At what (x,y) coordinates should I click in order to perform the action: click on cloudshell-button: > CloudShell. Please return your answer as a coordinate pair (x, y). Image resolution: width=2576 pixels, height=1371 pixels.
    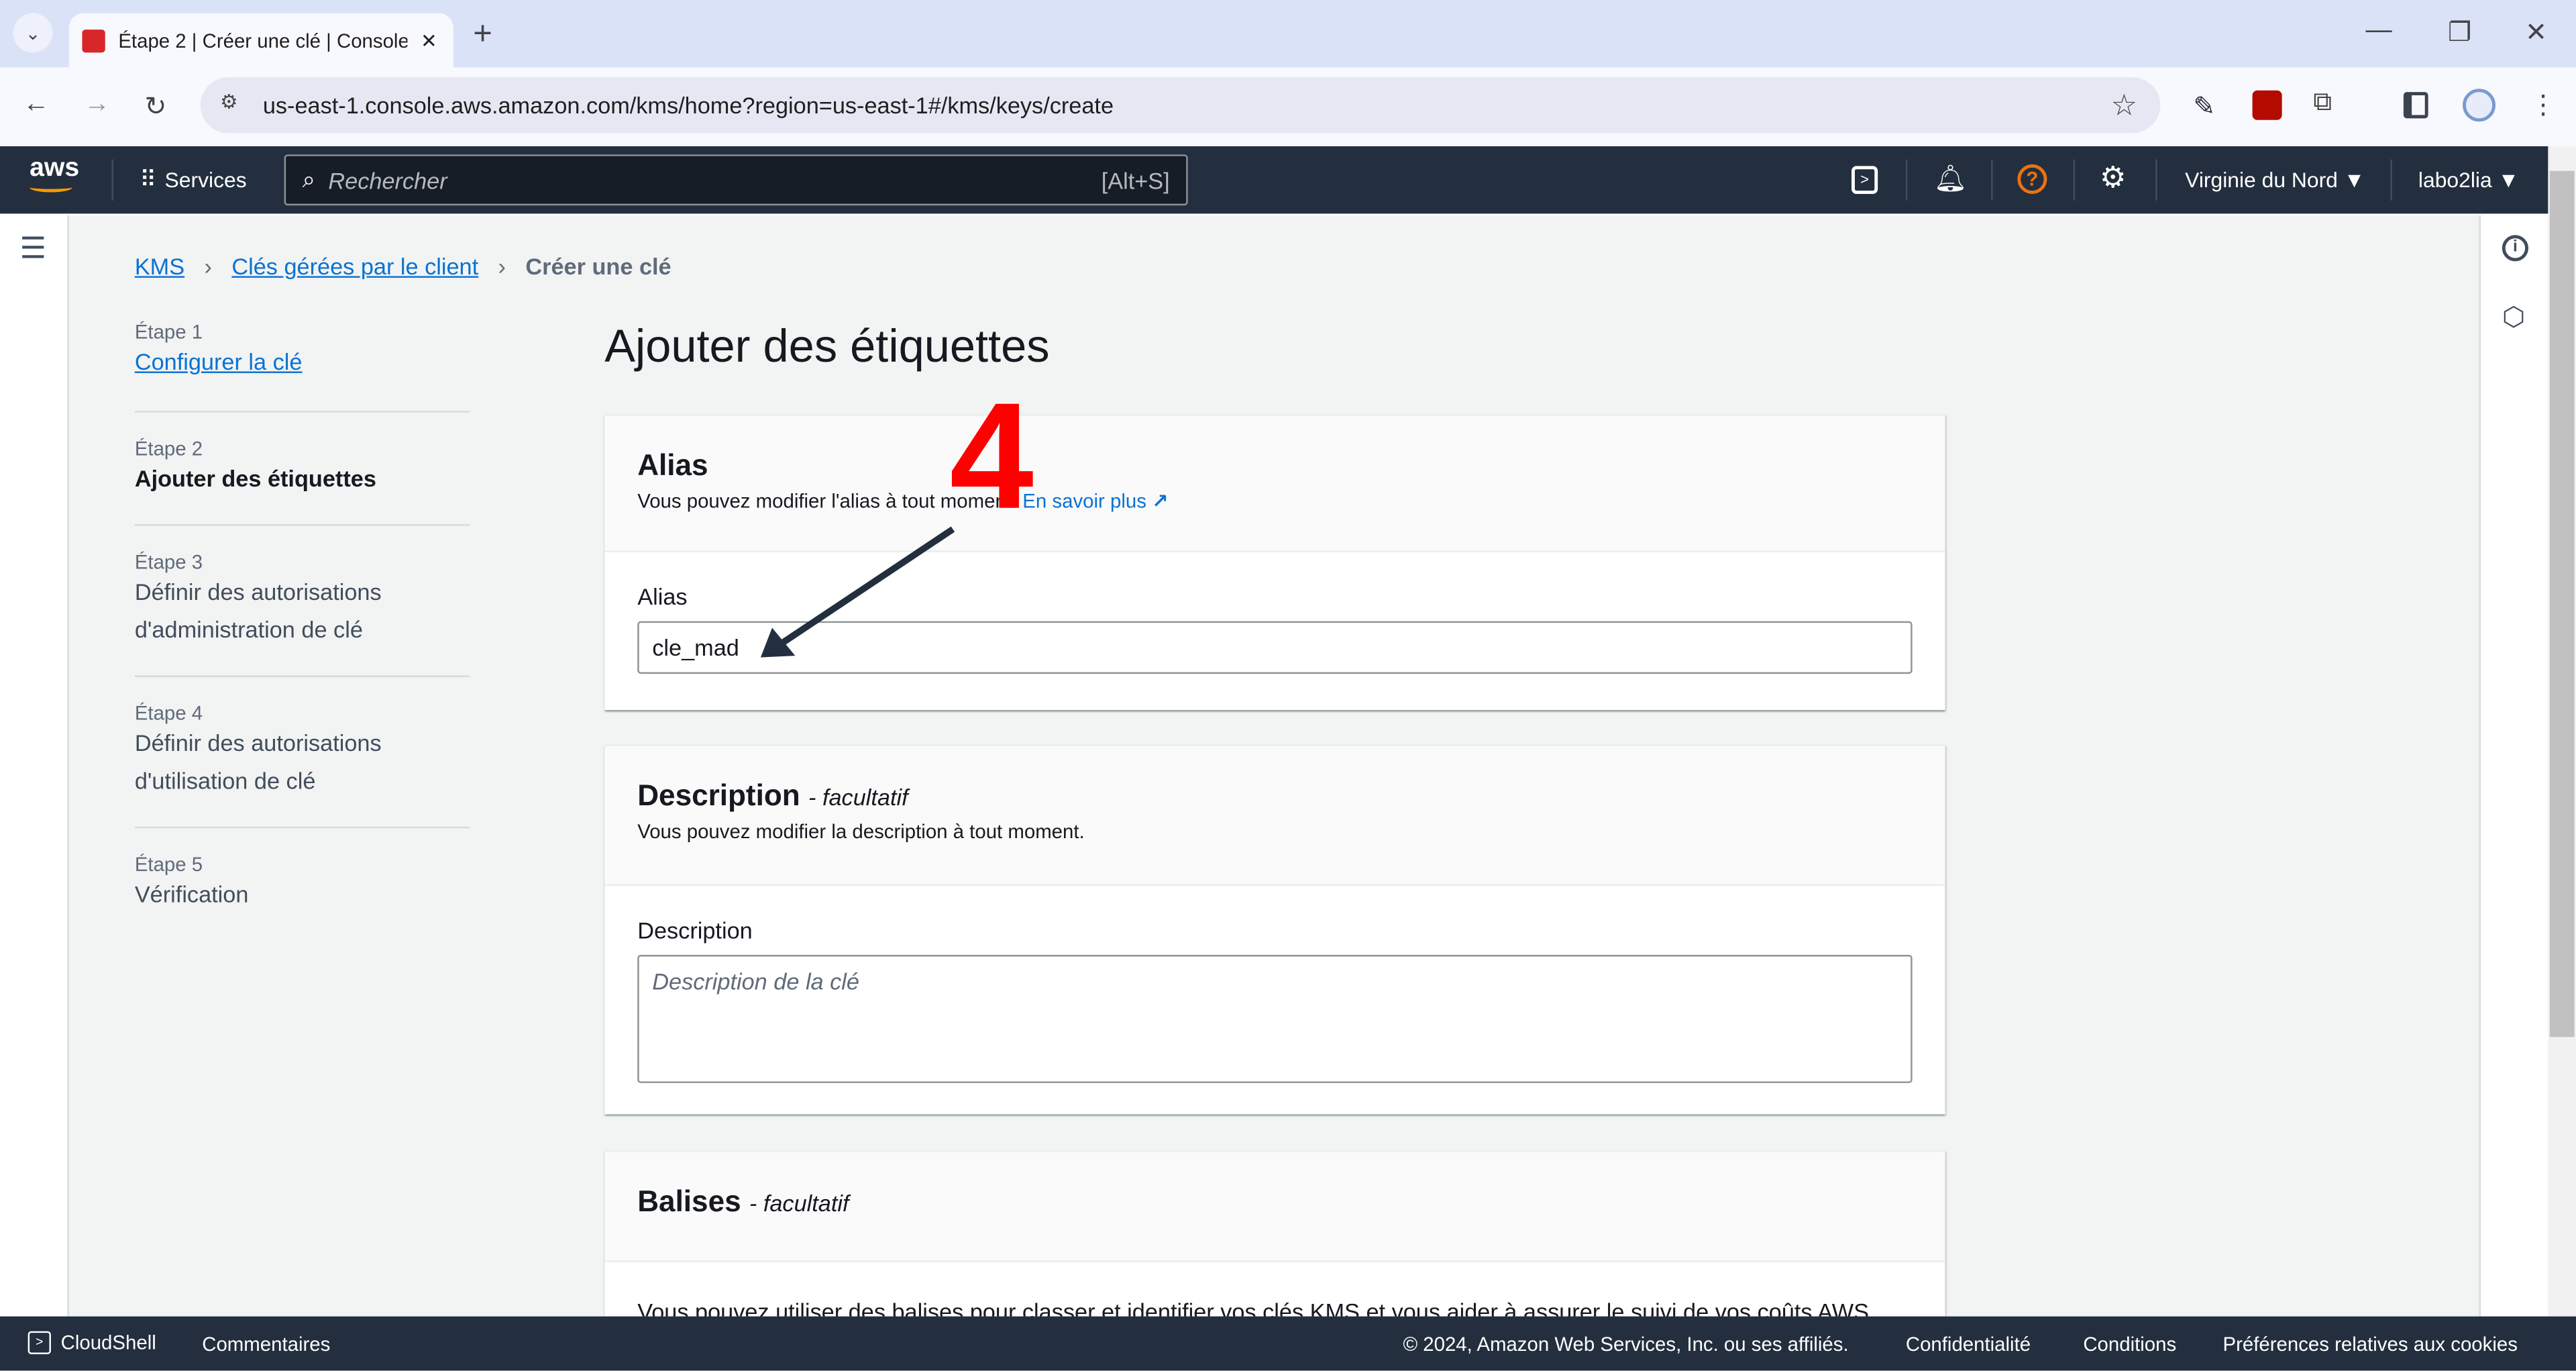
    Looking at the image, I should click on (92, 1342).